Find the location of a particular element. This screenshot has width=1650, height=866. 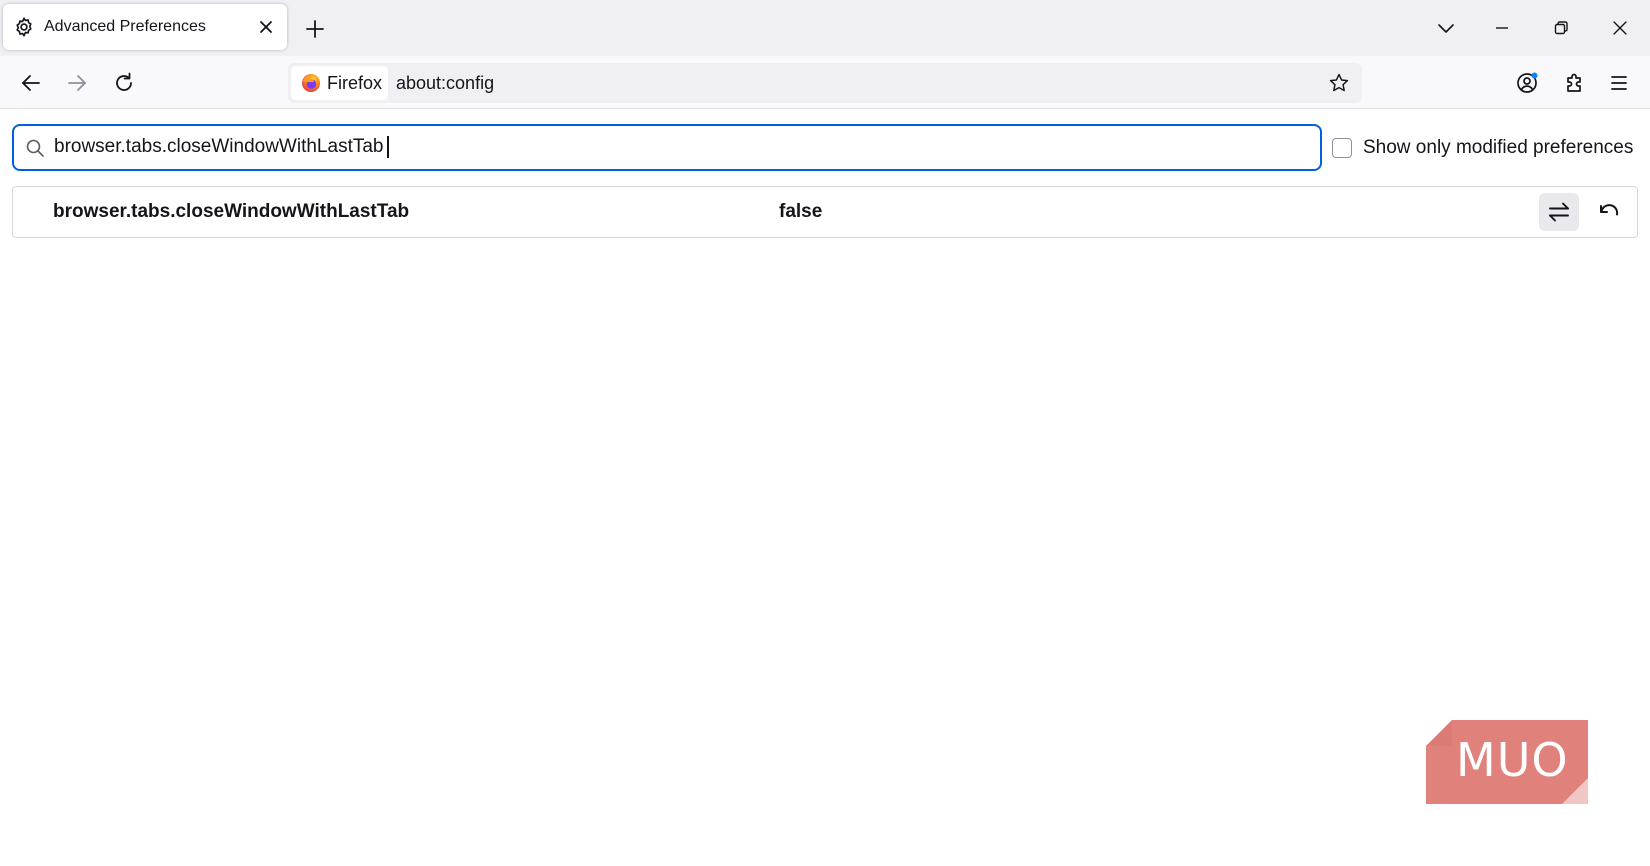

preference-search-input is located at coordinates (674, 147).